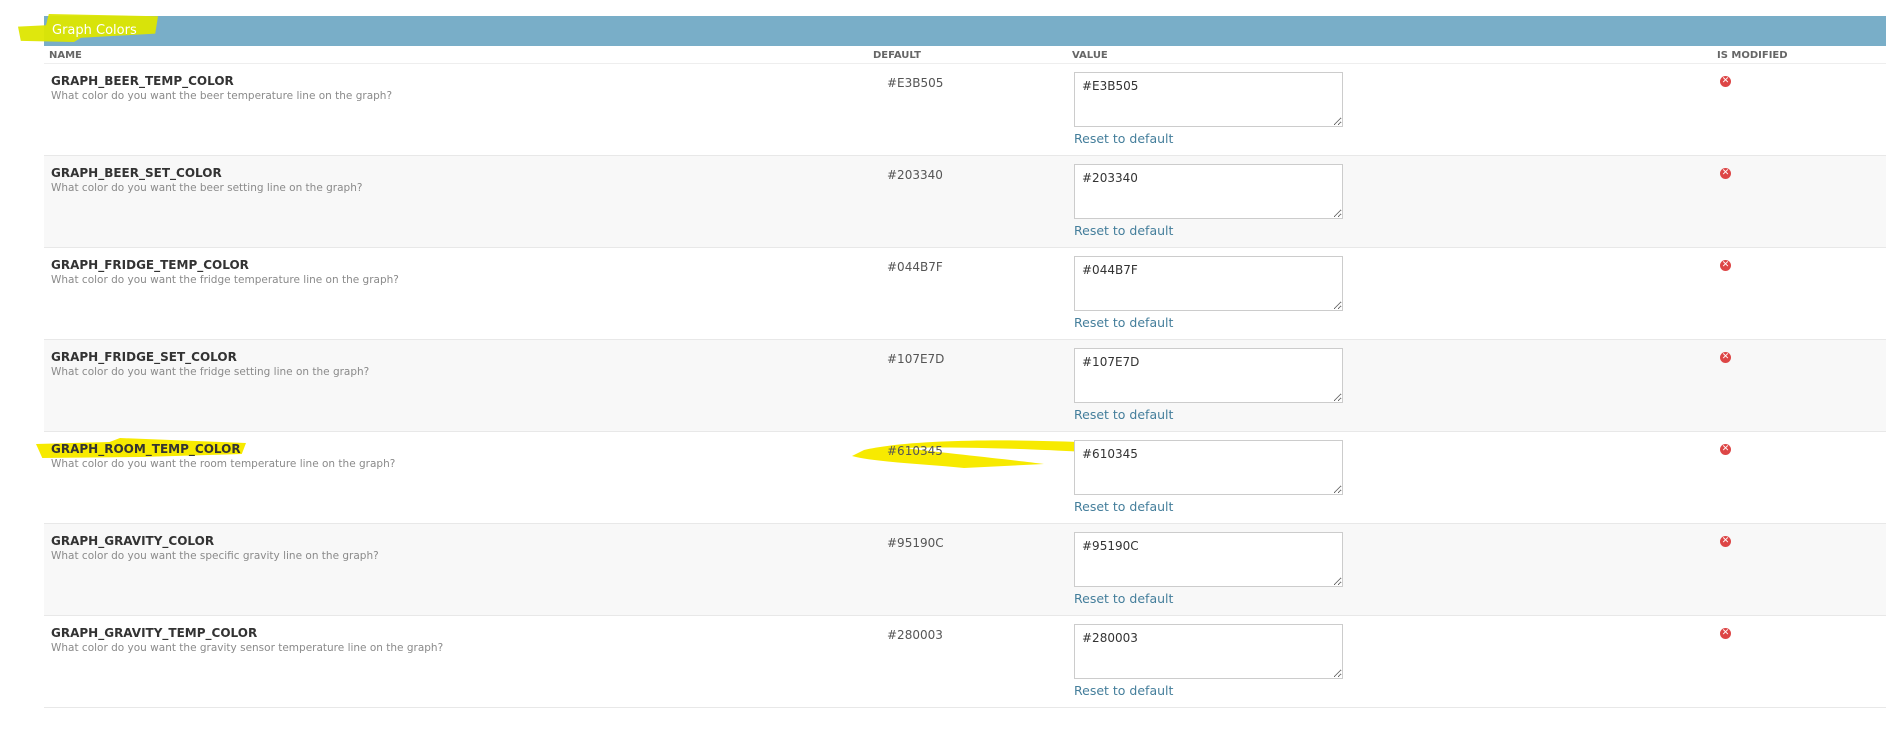 The height and width of the screenshot is (739, 1886). I want to click on setting-name: GRAPH_FRIDGE_SET_COLOR, so click(144, 357).